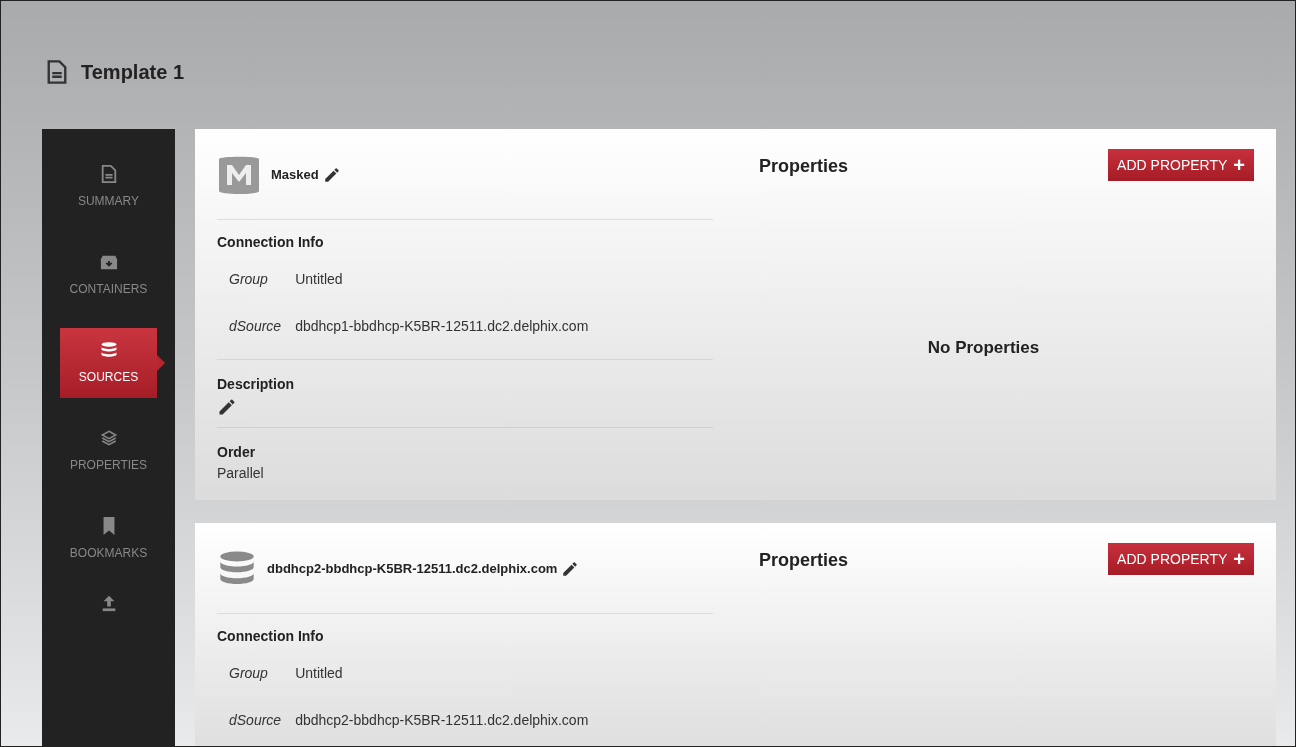 The height and width of the screenshot is (747, 1296). I want to click on order-value: Parallel, so click(241, 473).